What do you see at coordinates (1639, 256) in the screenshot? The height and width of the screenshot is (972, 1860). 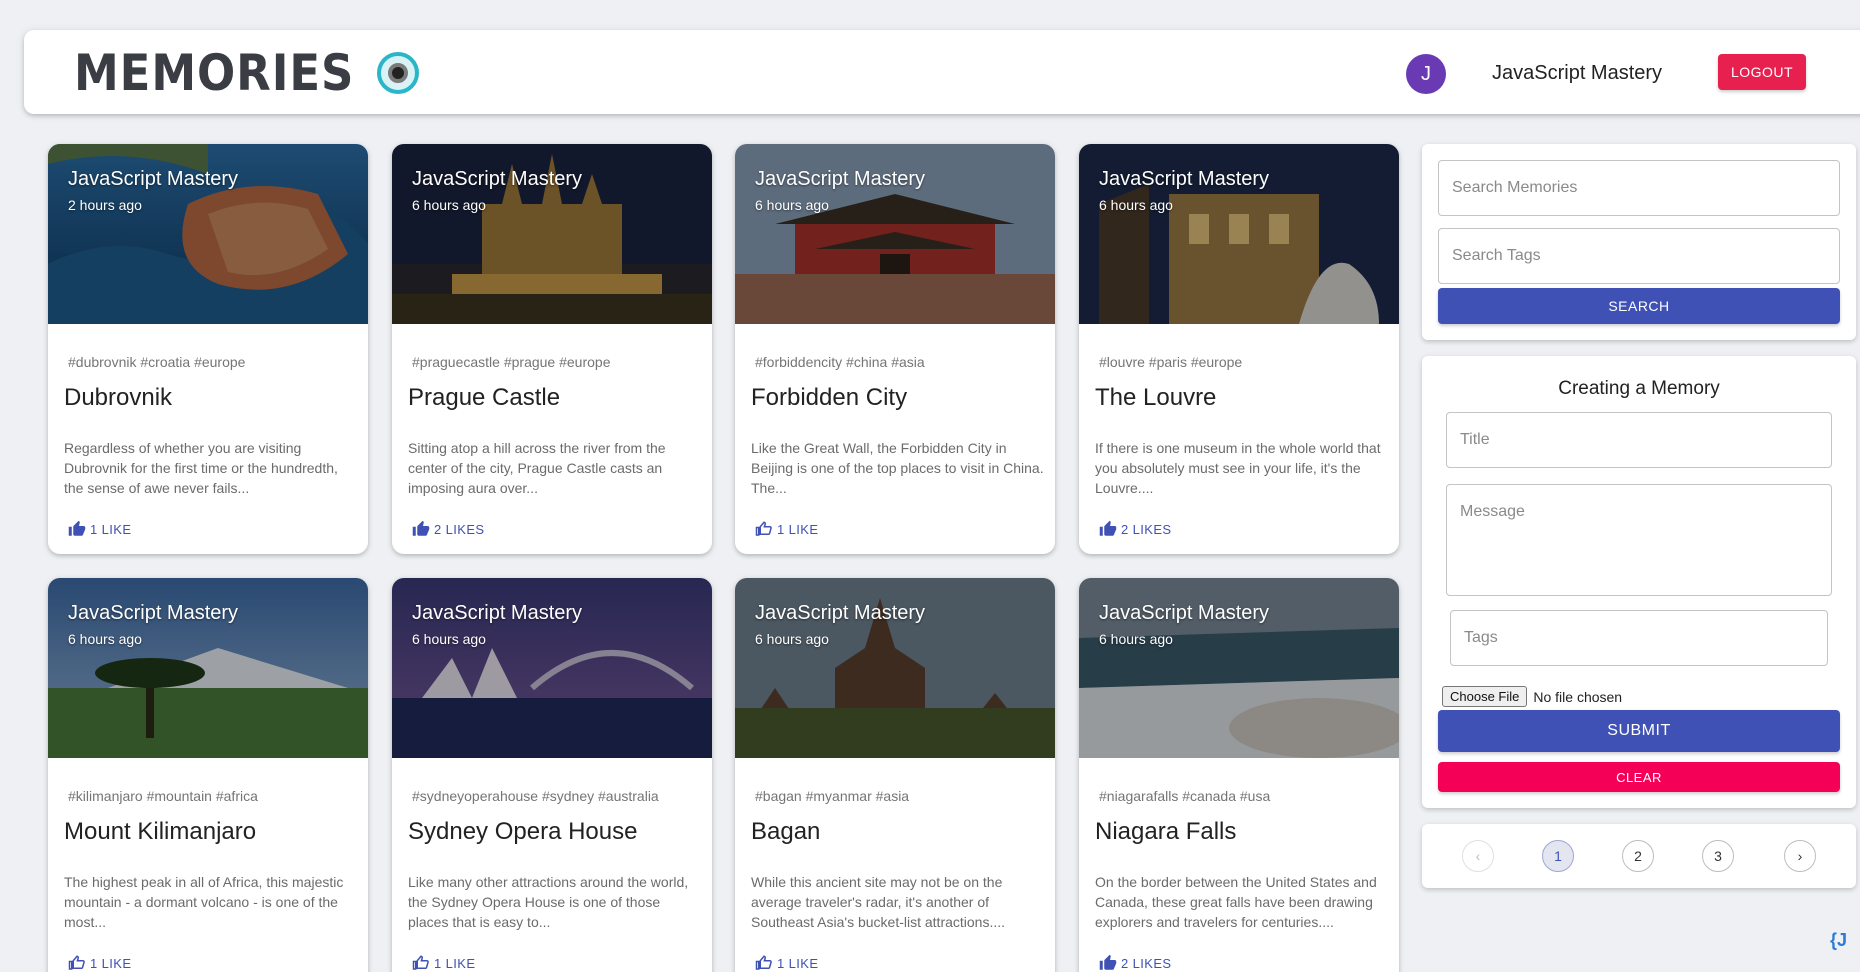 I see `search-tags-input` at bounding box center [1639, 256].